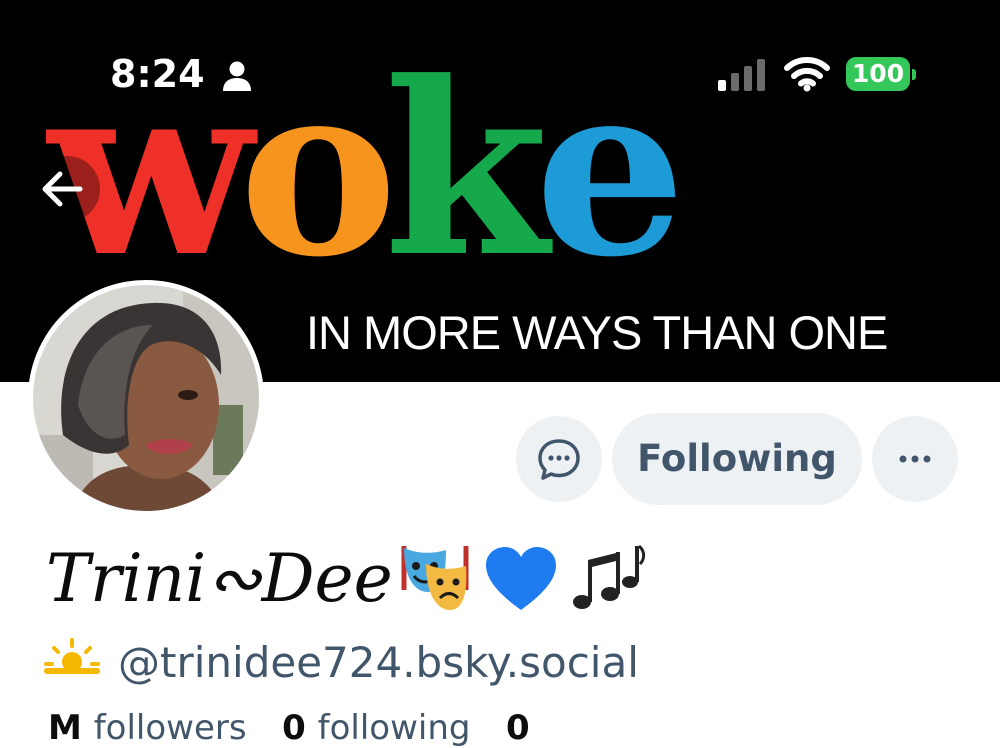 This screenshot has width=1000, height=748. What do you see at coordinates (609, 576) in the screenshot?
I see `musical-notes-icon` at bounding box center [609, 576].